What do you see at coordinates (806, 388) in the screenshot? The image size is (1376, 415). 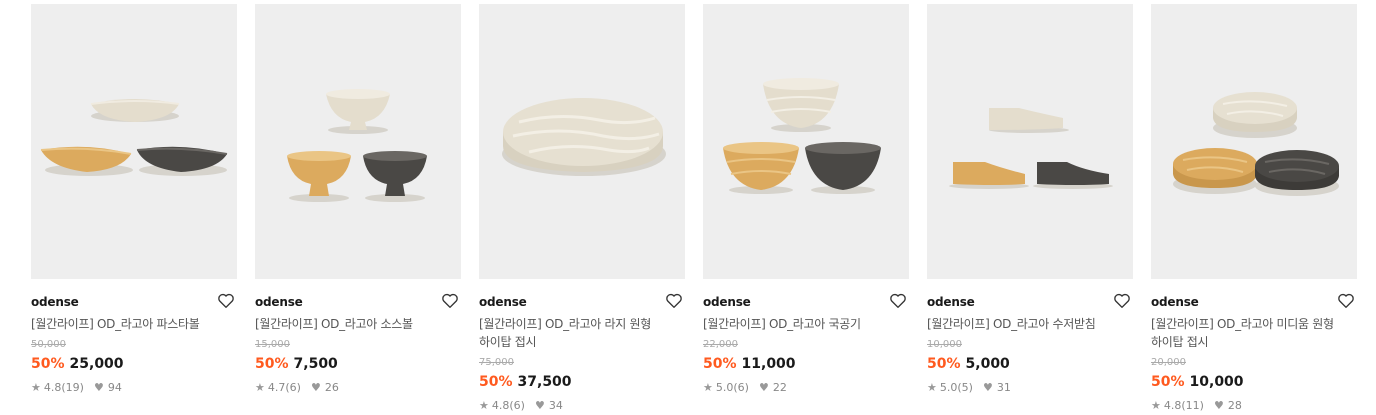 I see `product-stats: ★ 5.0 (6) ♥ 22` at bounding box center [806, 388].